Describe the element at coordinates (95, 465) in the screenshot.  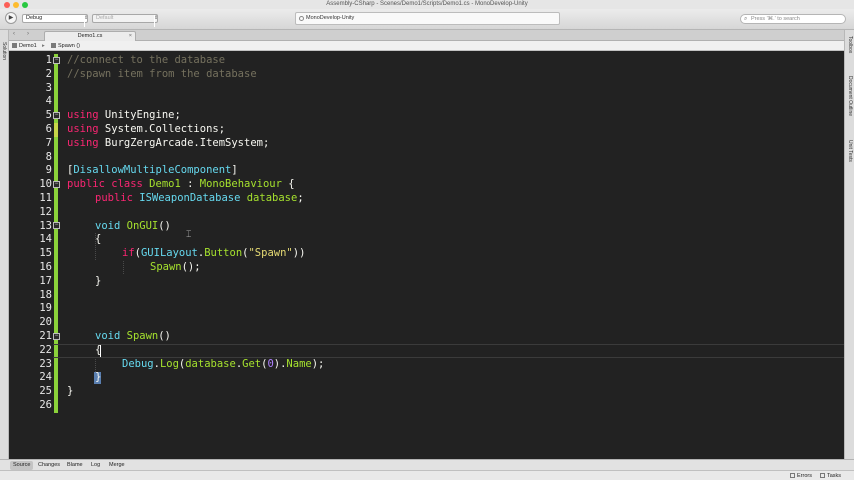
I see `tab-log: Log` at that location.